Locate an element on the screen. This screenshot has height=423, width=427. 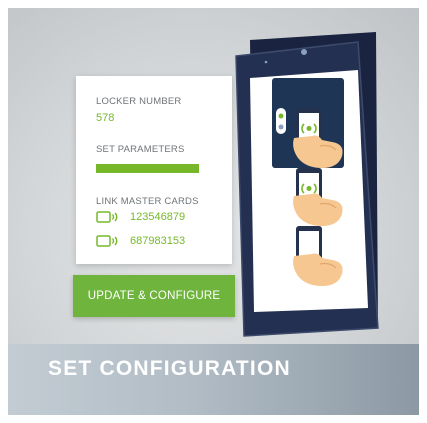
banner-title: SET CONFIGURATION is located at coordinates (169, 368).